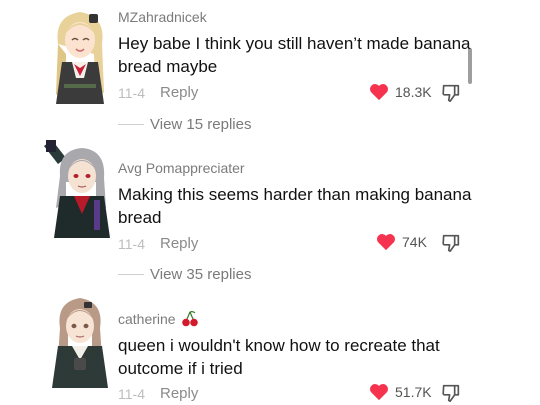 Image resolution: width=540 pixels, height=405 pixels. Describe the element at coordinates (200, 124) in the screenshot. I see `view-replies-label: View 15 replies` at that location.